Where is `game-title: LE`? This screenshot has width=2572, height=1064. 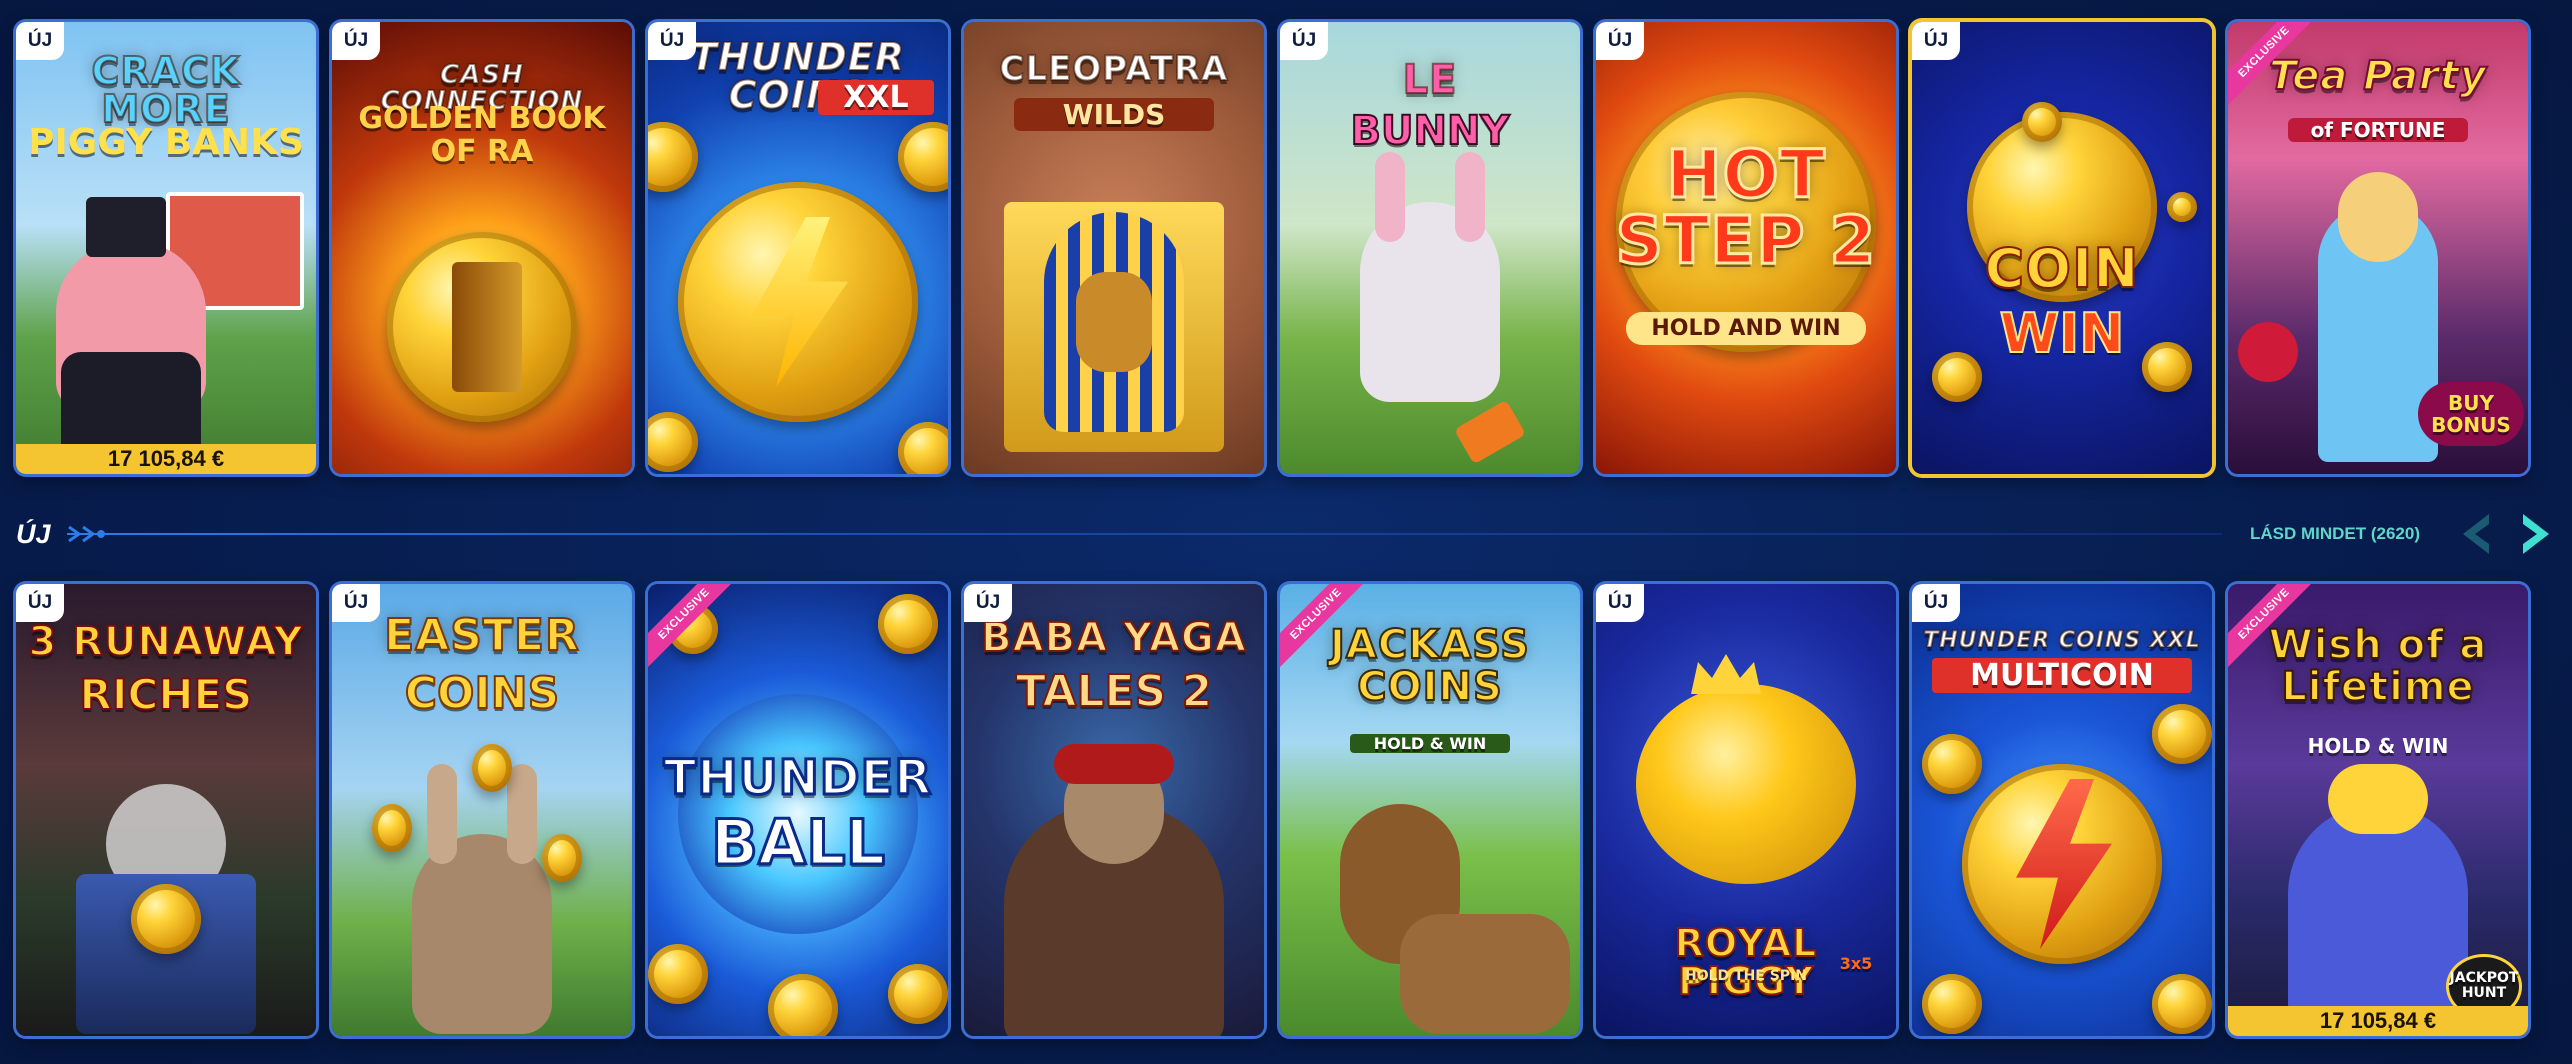
game-title: LE is located at coordinates (1430, 80).